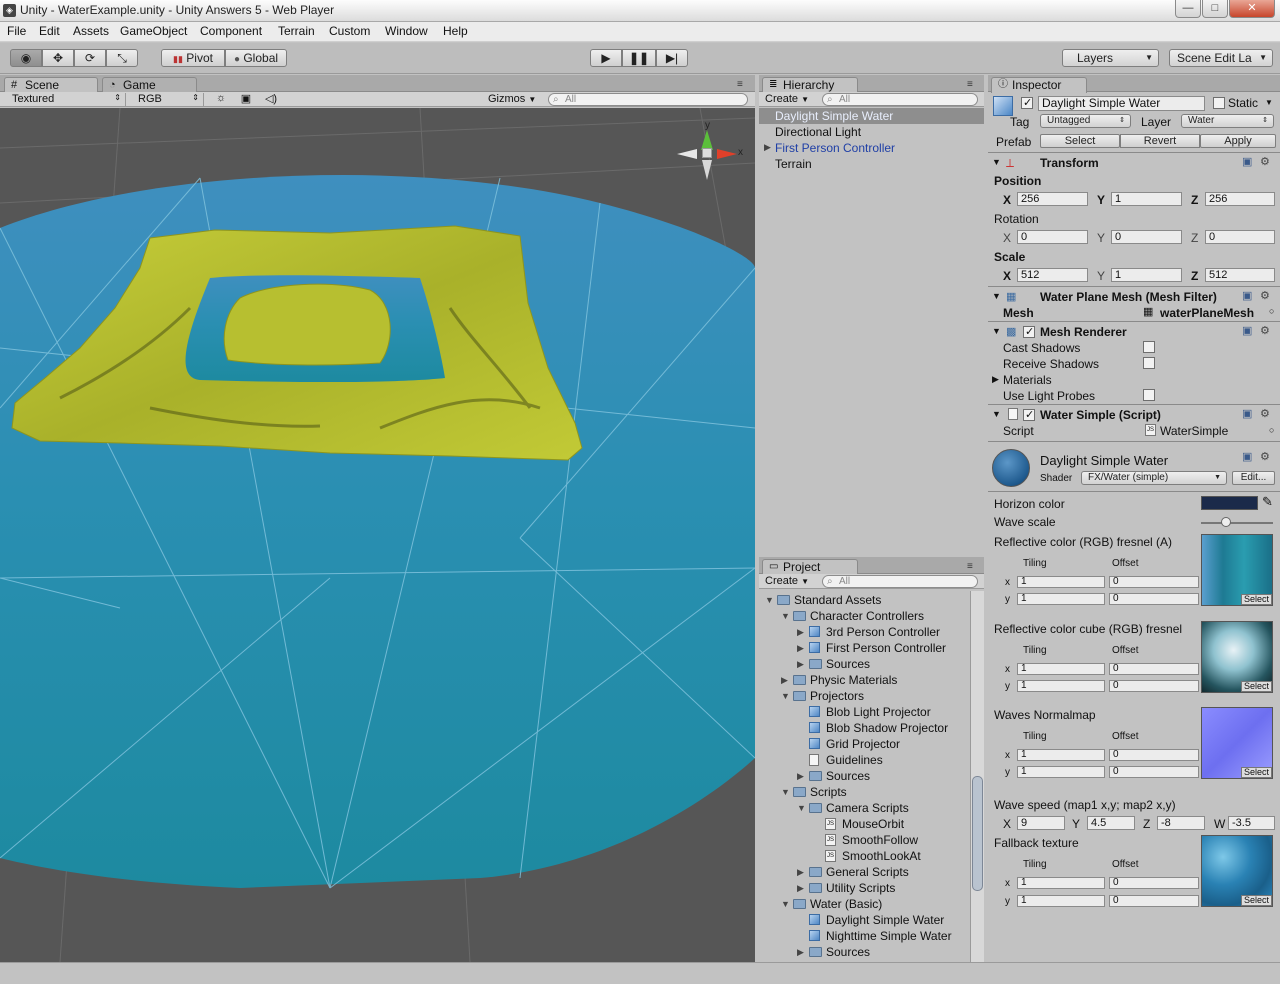 This screenshot has height=984, width=1280. Describe the element at coordinates (791, 581) in the screenshot. I see `project-create-dropdown: Create ▼` at that location.